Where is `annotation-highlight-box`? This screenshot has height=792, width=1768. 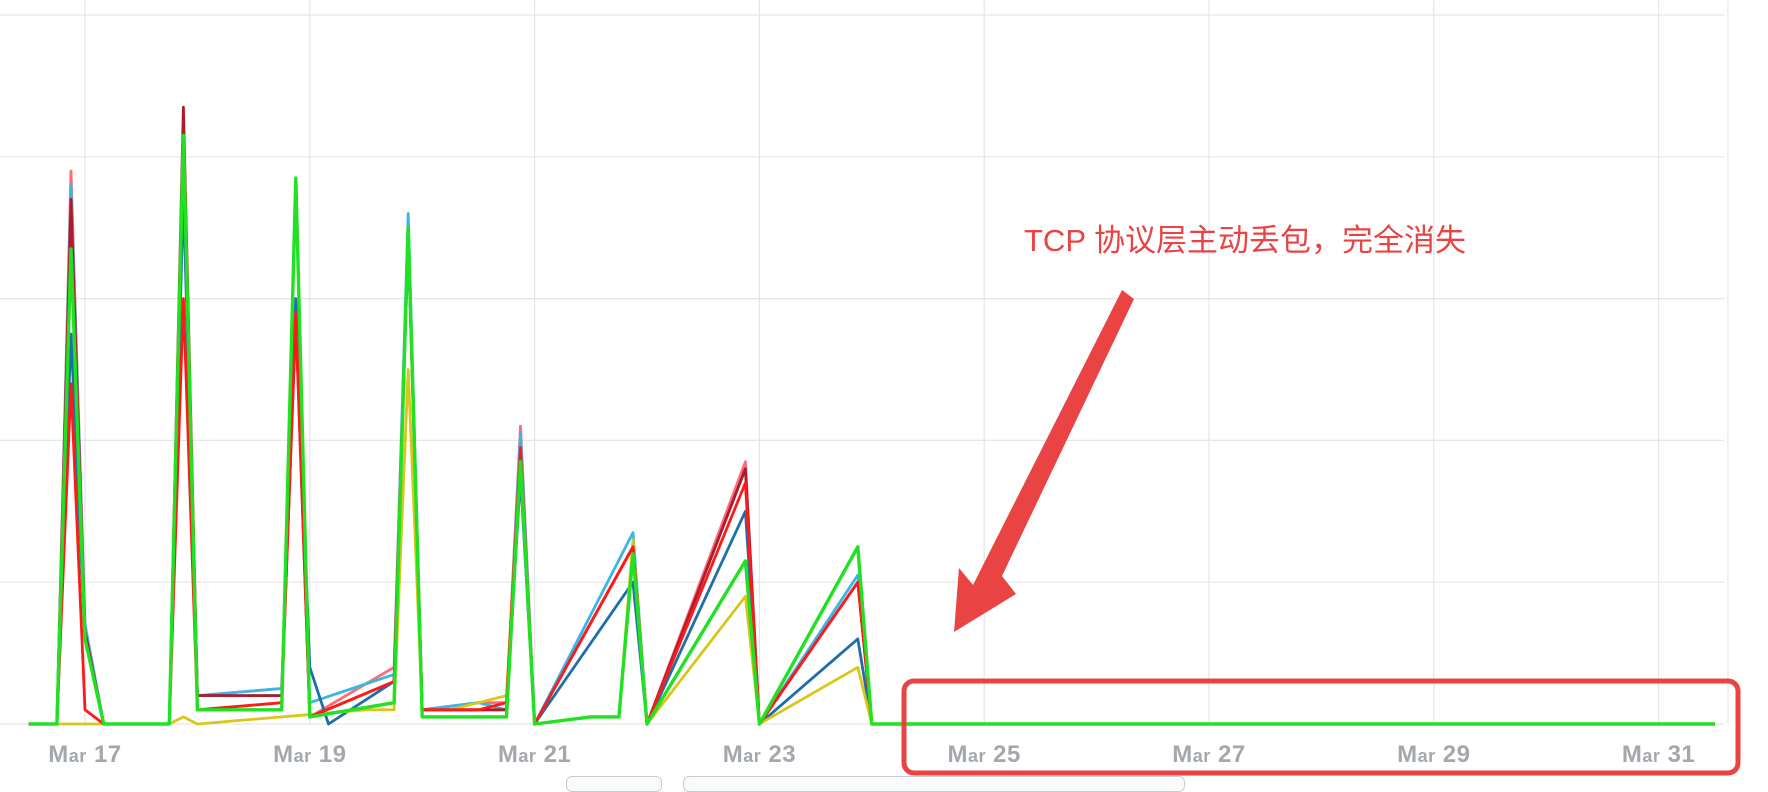 annotation-highlight-box is located at coordinates (1321, 727).